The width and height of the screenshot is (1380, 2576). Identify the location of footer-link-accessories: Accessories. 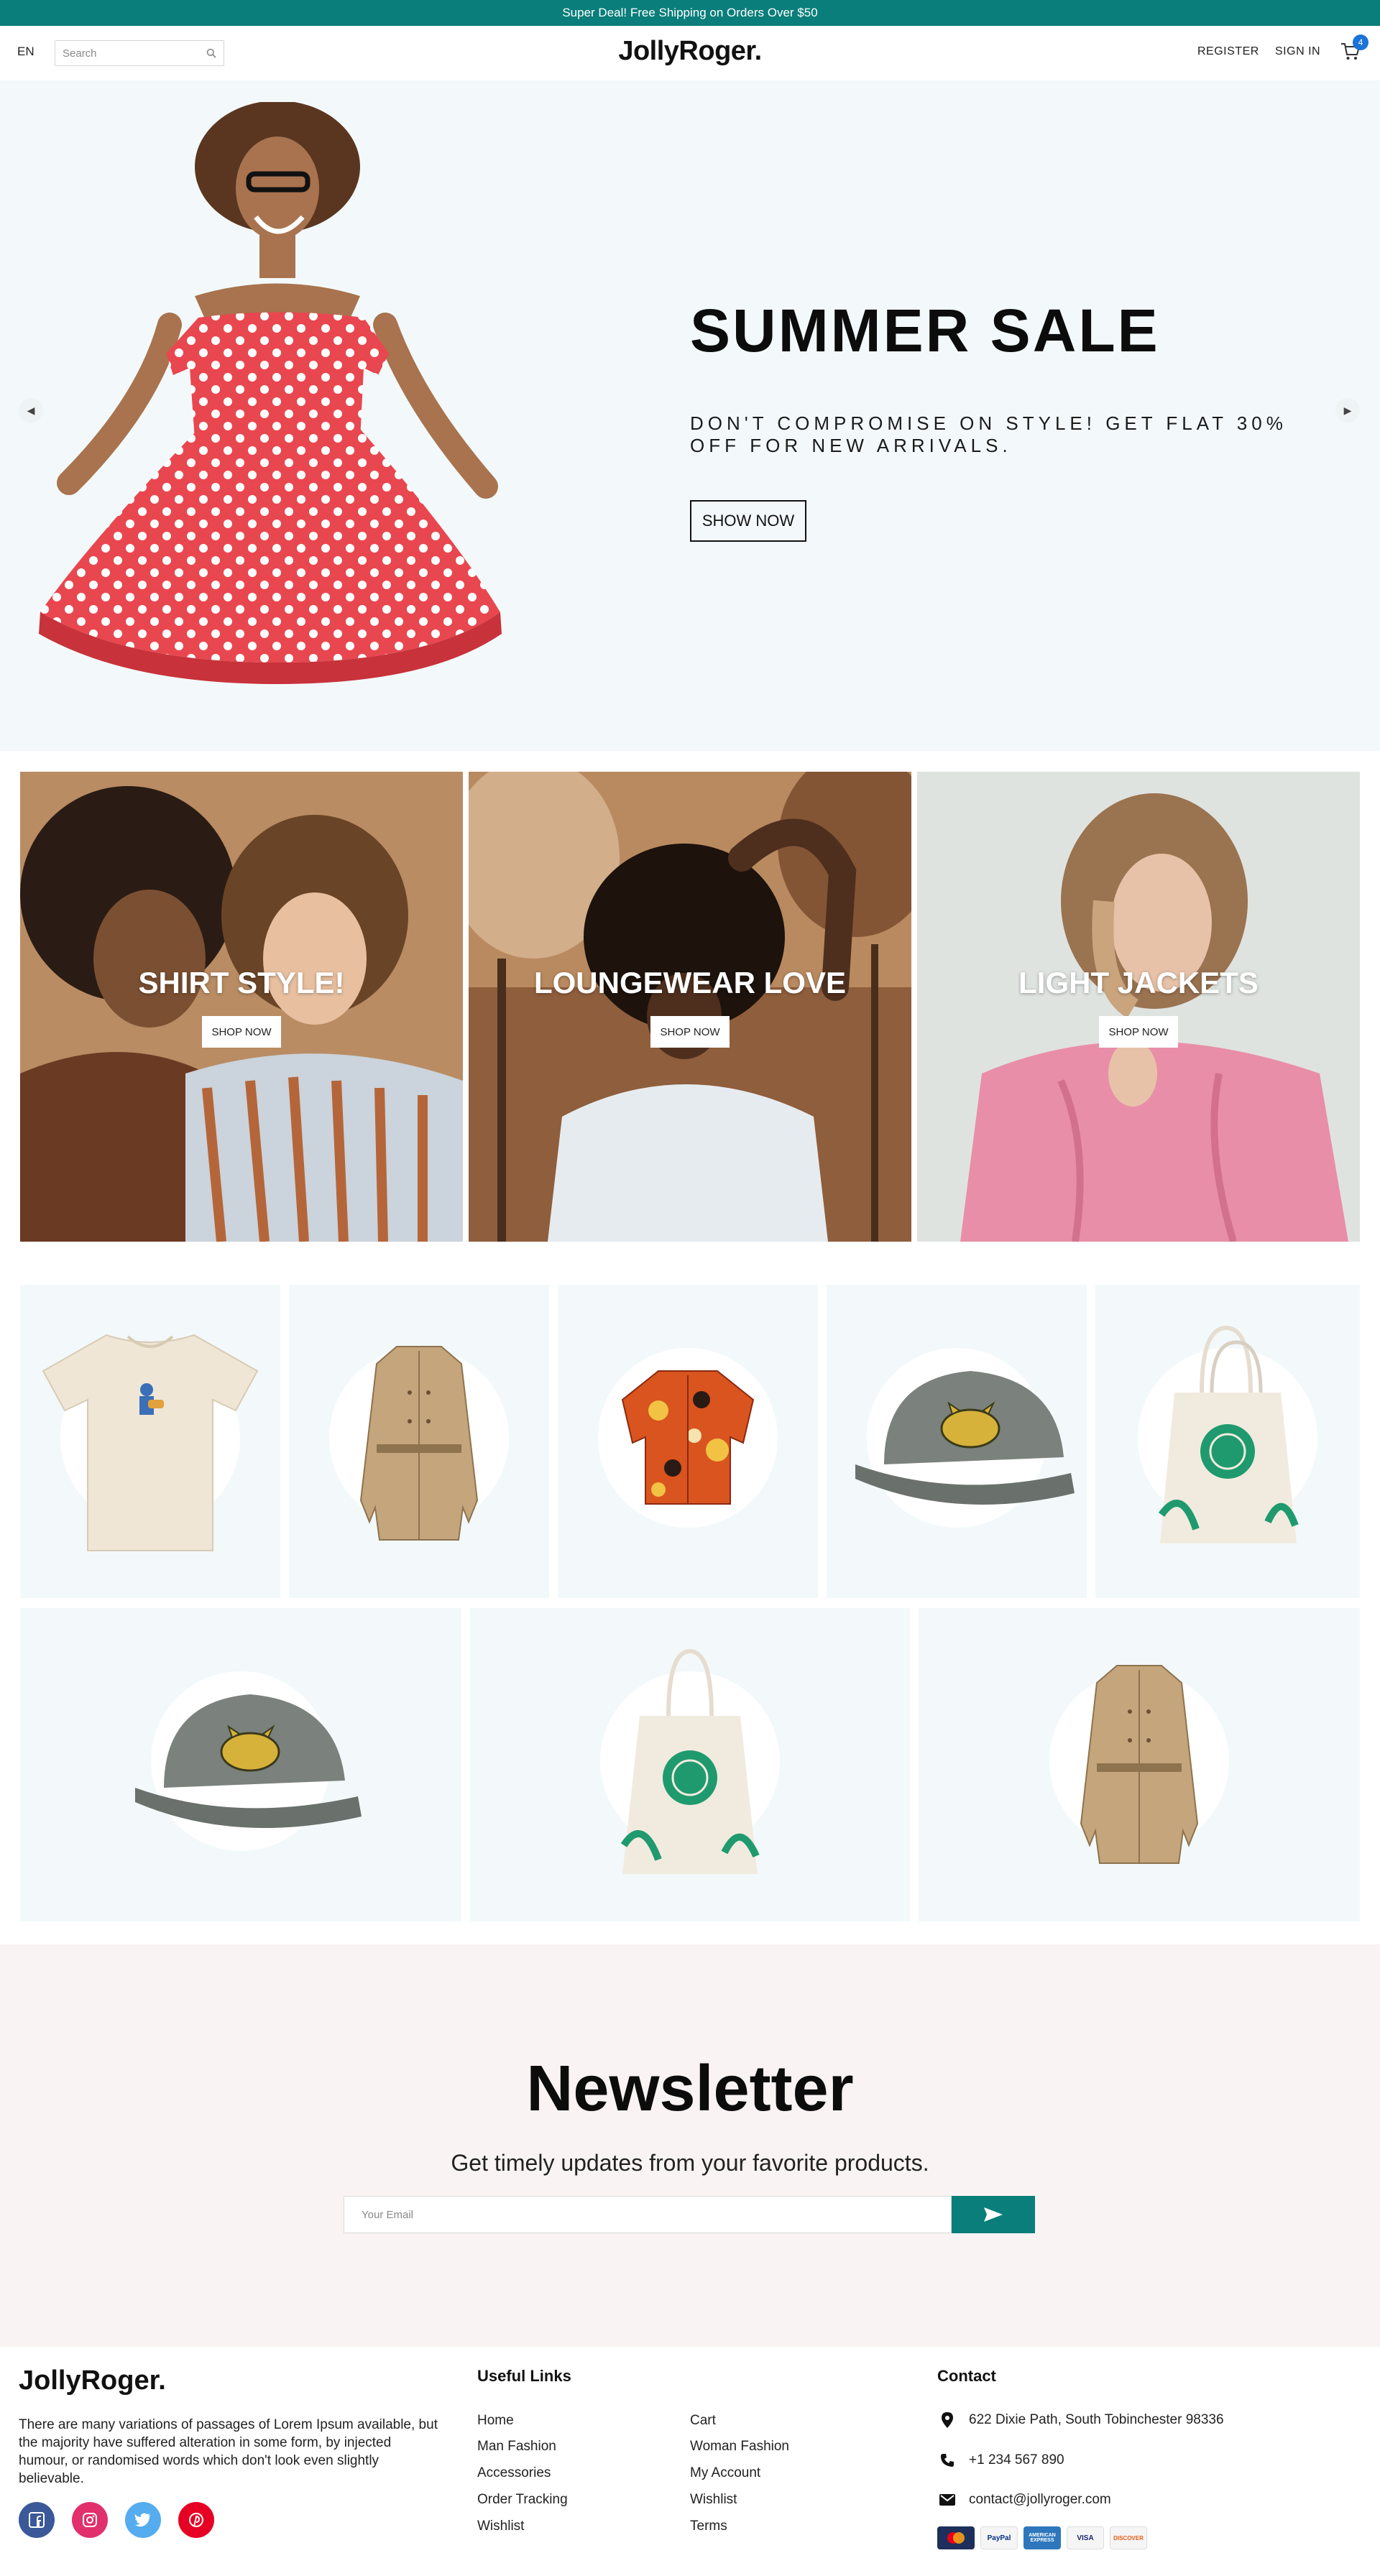
(514, 2473).